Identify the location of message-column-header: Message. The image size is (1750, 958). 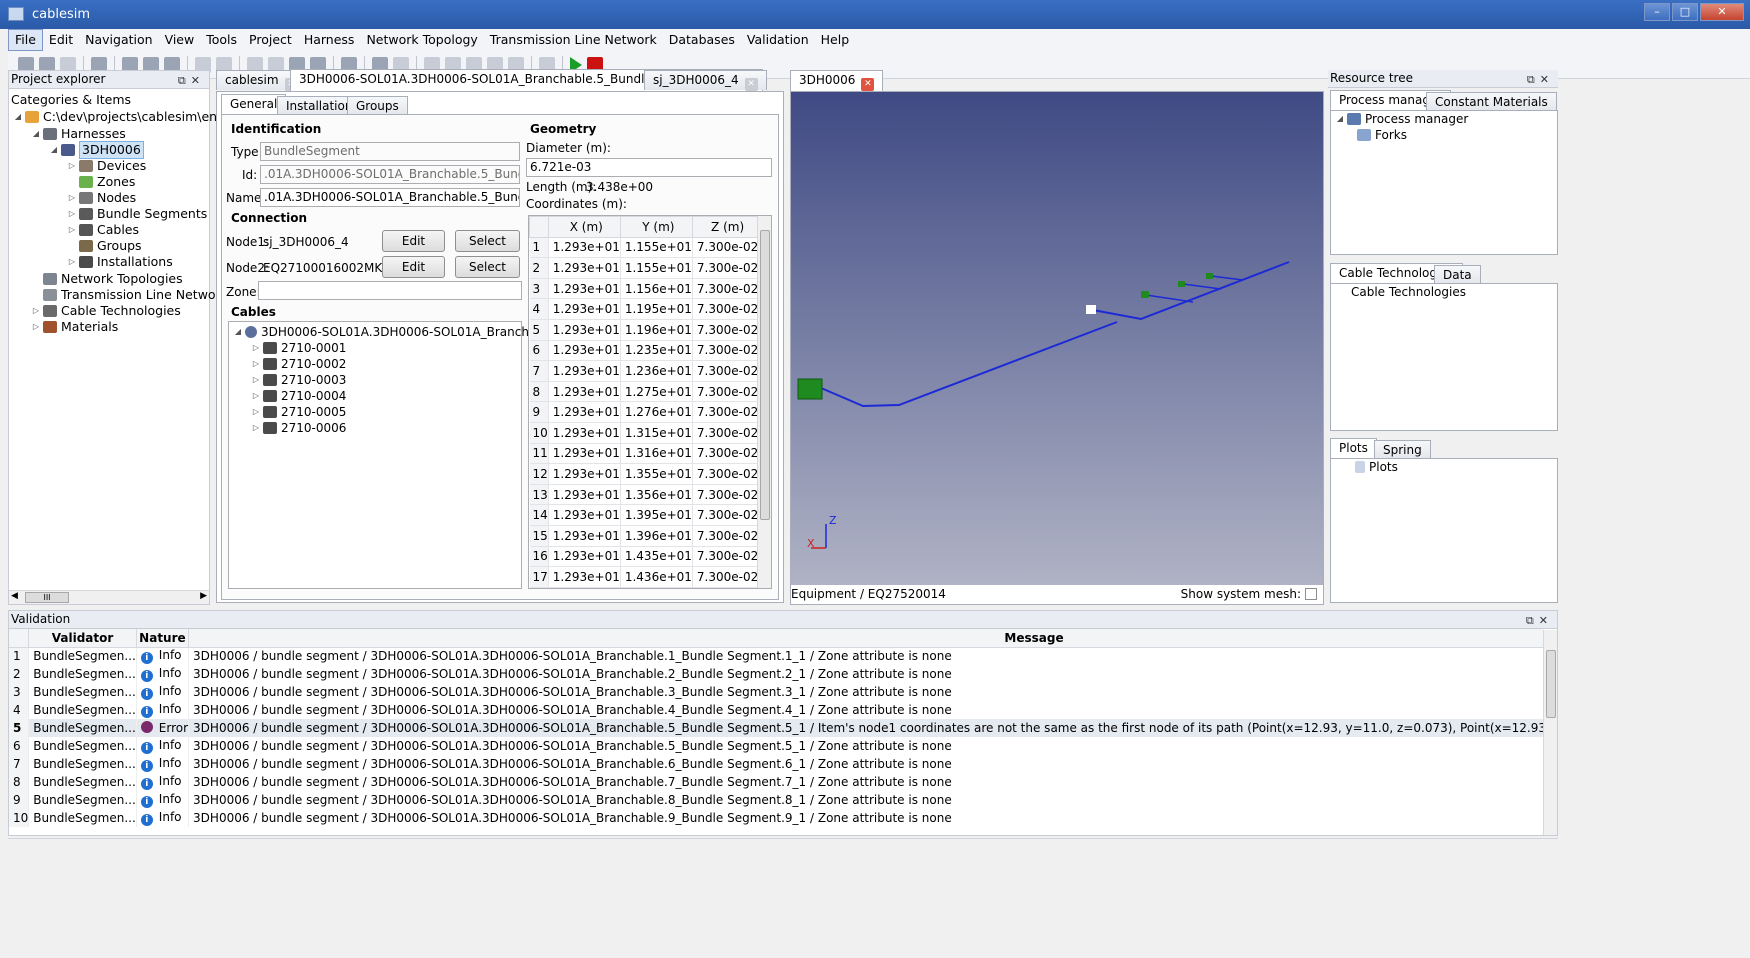
(865, 638).